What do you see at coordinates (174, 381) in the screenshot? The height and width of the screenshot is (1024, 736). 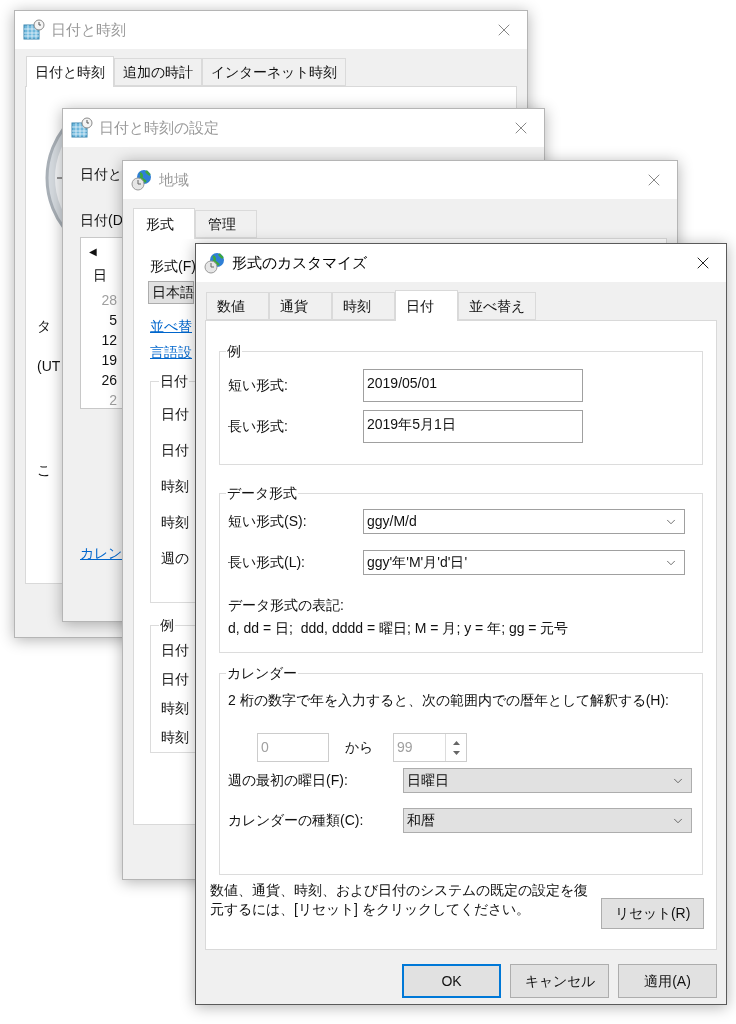 I see `group-title: 日付` at bounding box center [174, 381].